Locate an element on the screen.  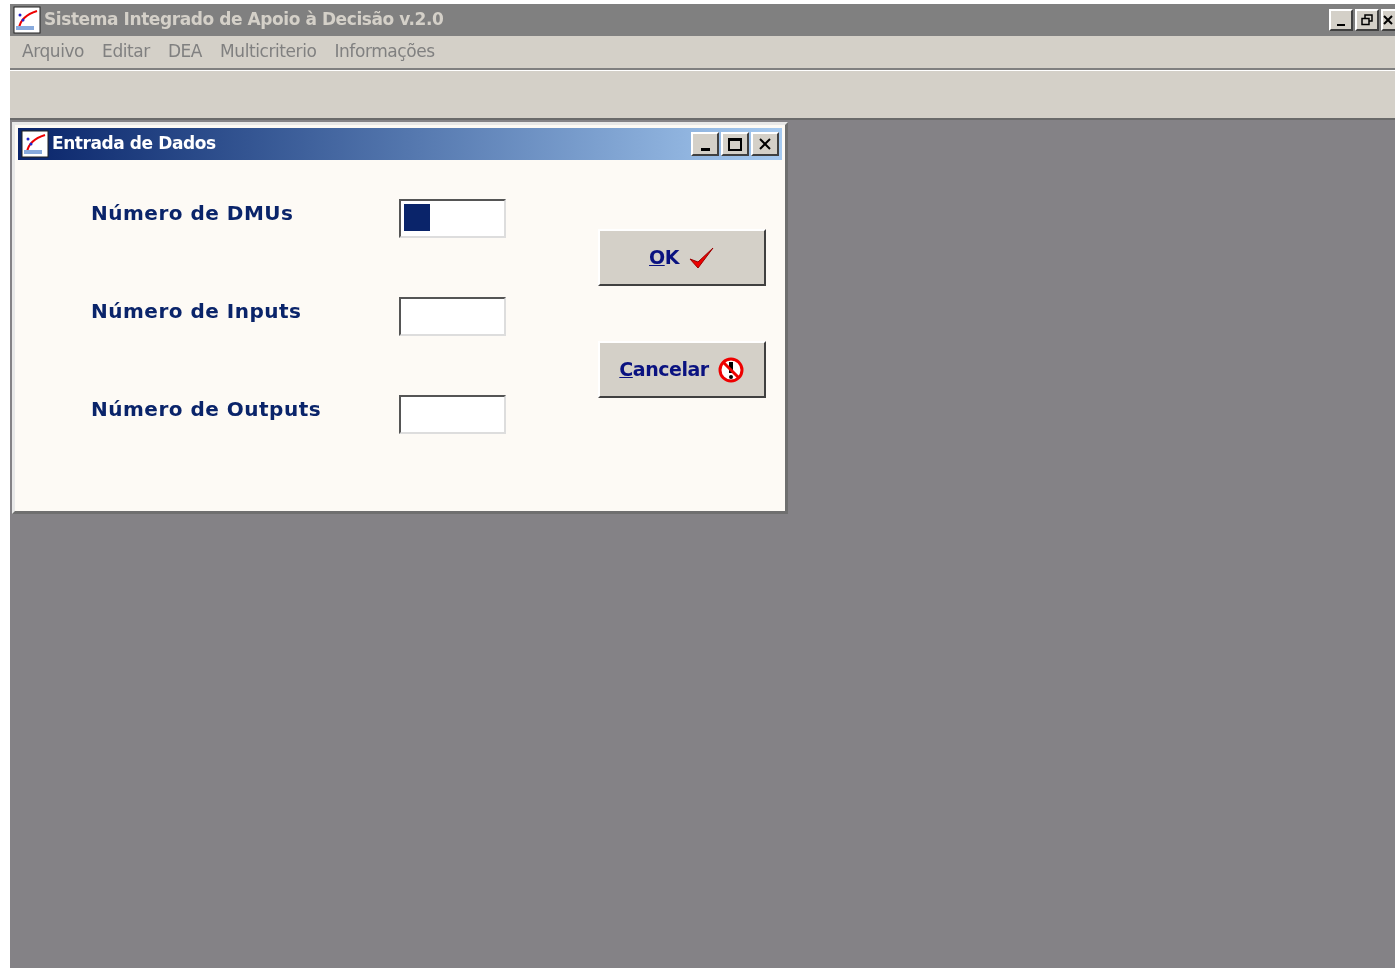
restore-button is located at coordinates (1367, 20).